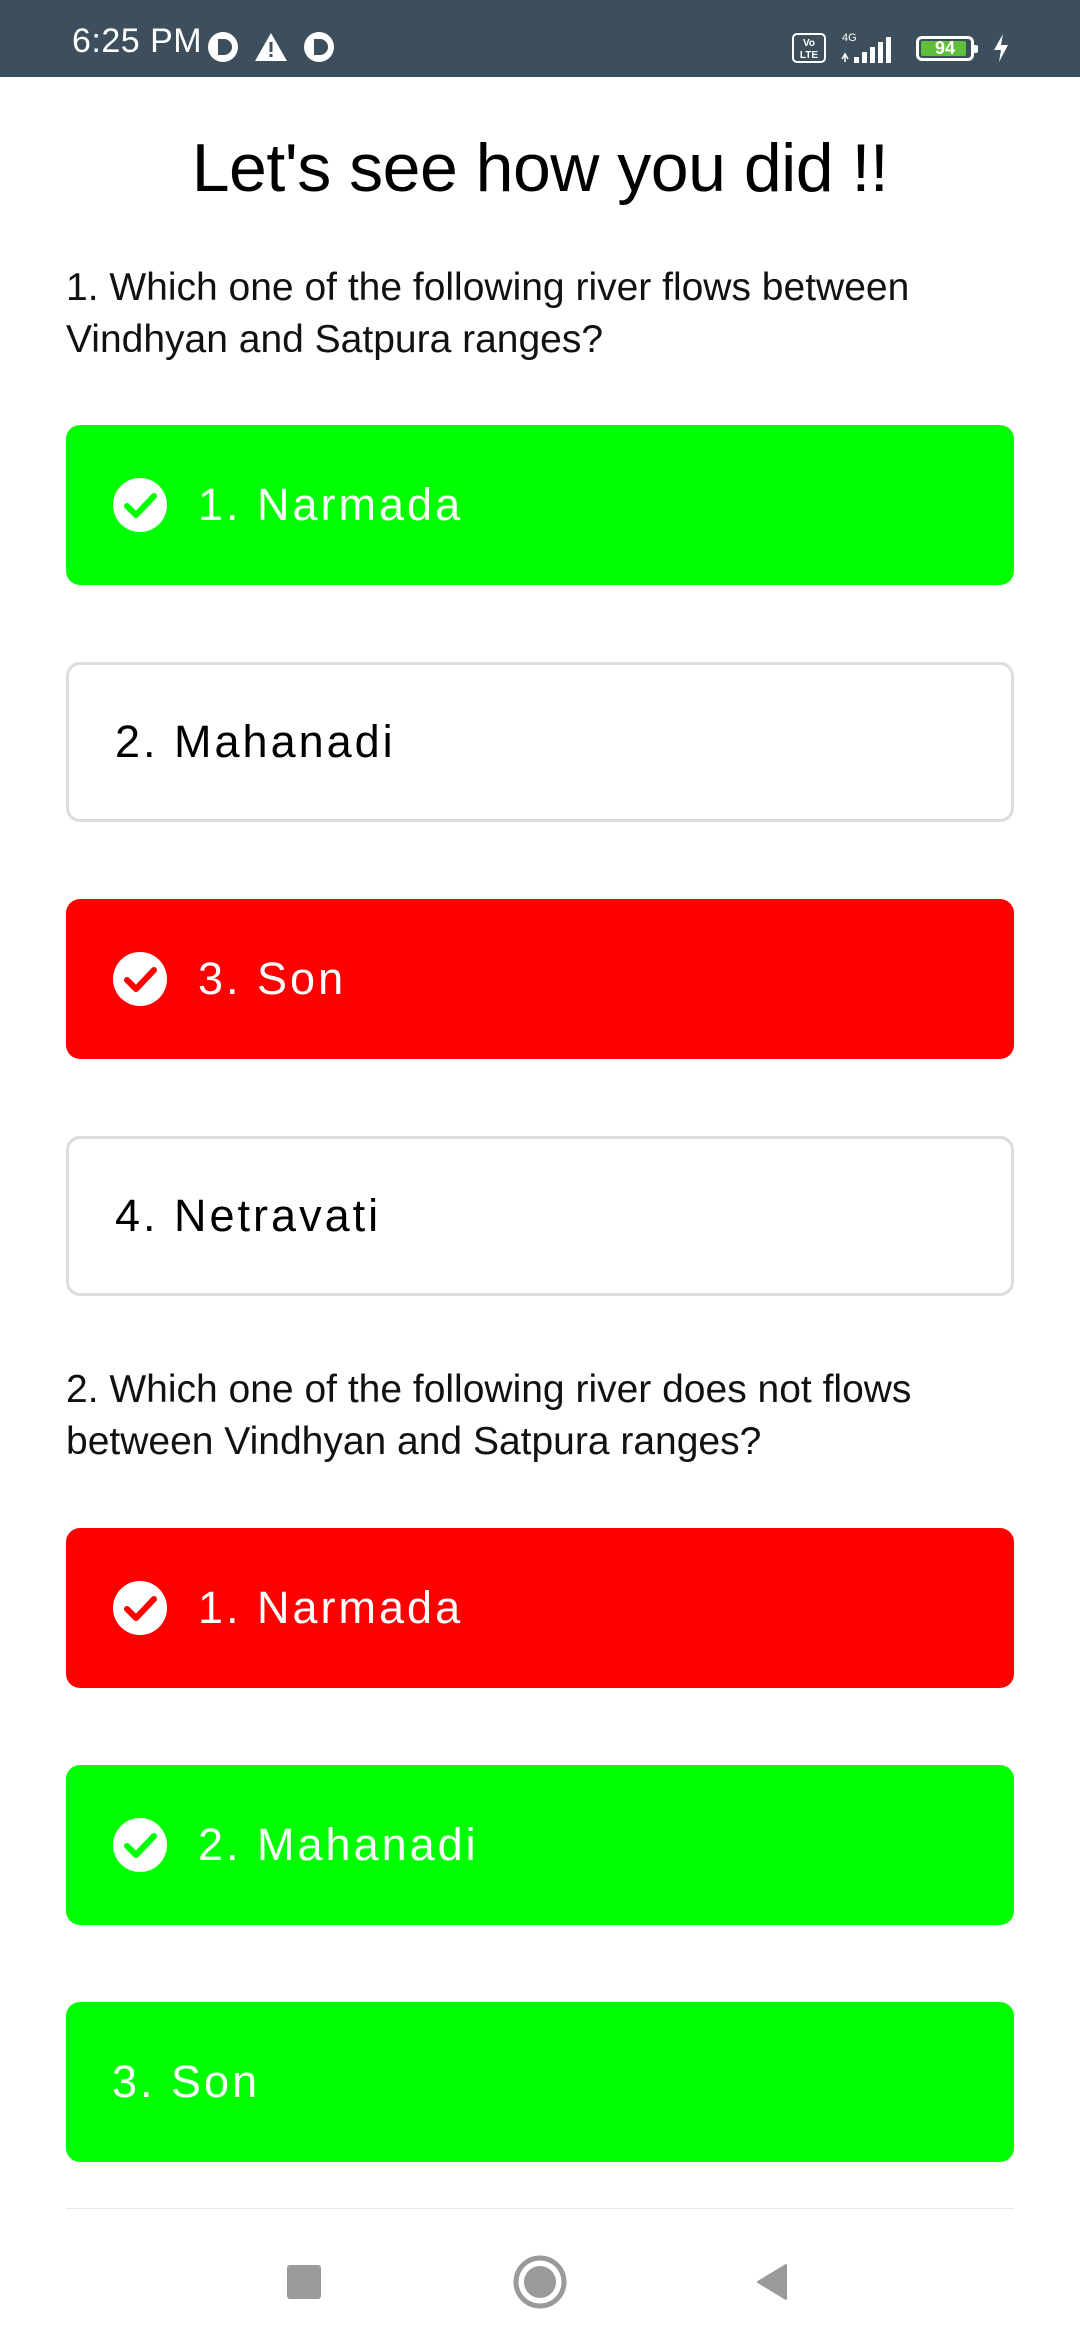 The width and height of the screenshot is (1080, 2340). I want to click on battery-cap, so click(976, 48).